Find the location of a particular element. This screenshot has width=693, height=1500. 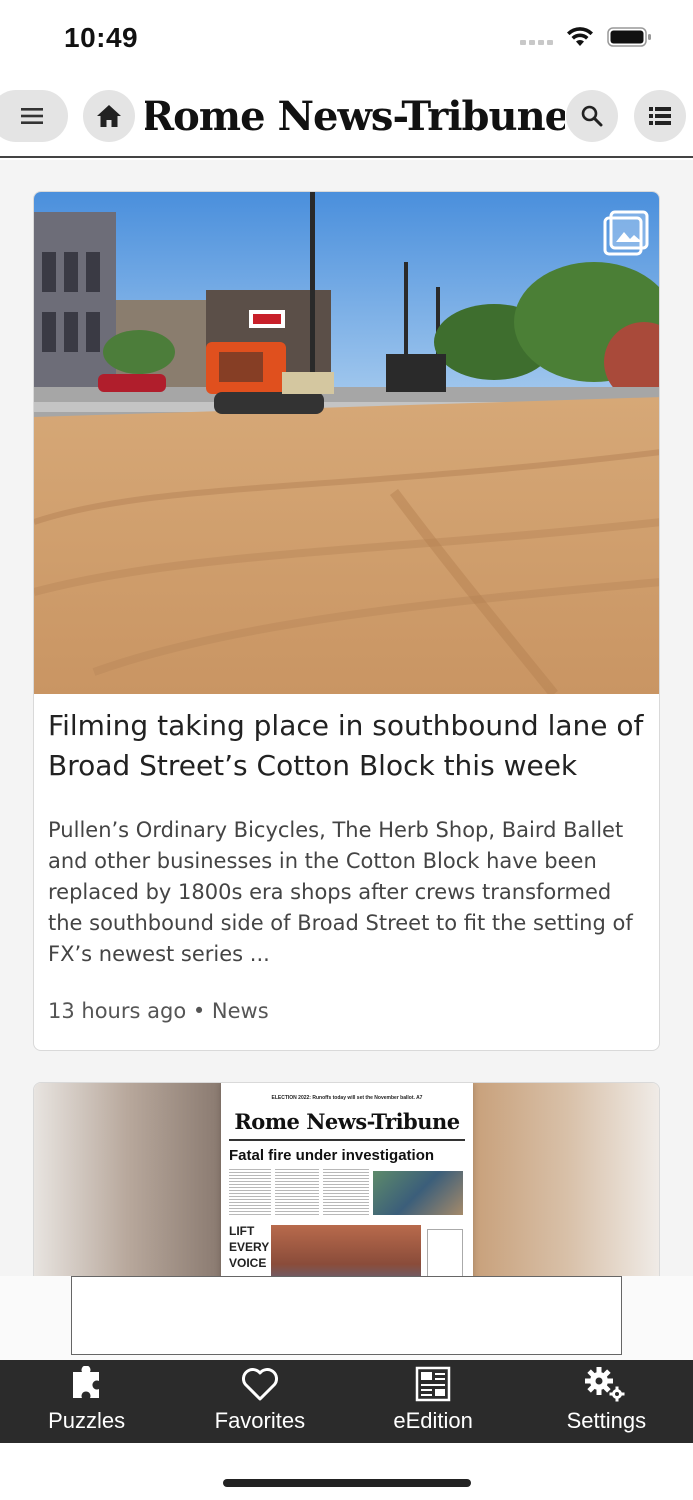

nav-label: Puzzles is located at coordinates (87, 1420).